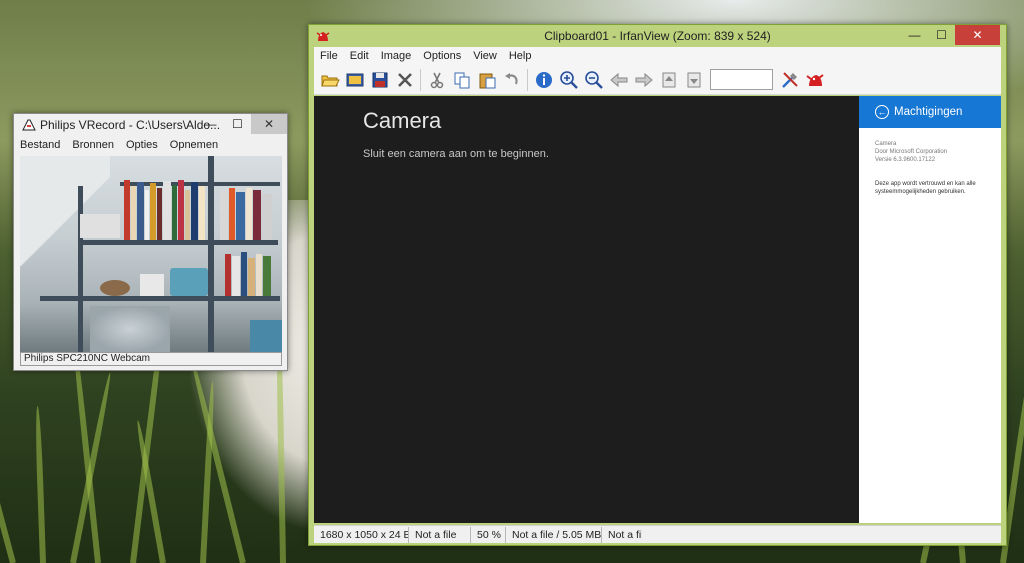  Describe the element at coordinates (40, 145) in the screenshot. I see `menu-bestand: Bestand` at that location.